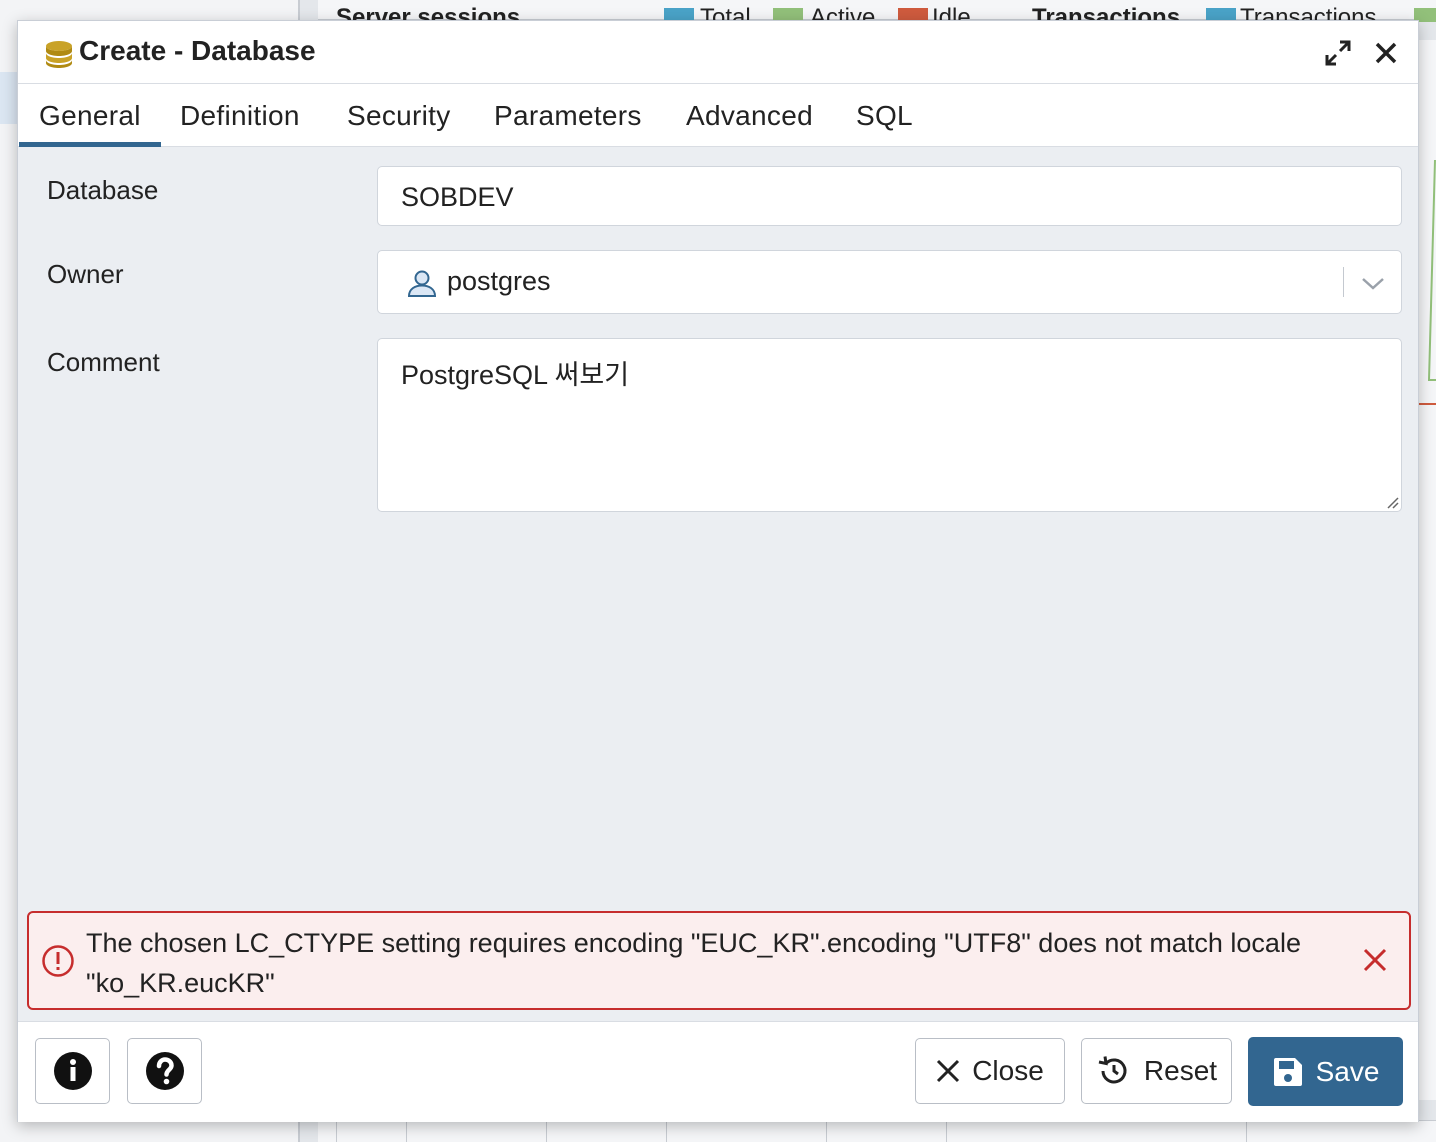  I want to click on info-icon, so click(72, 1071).